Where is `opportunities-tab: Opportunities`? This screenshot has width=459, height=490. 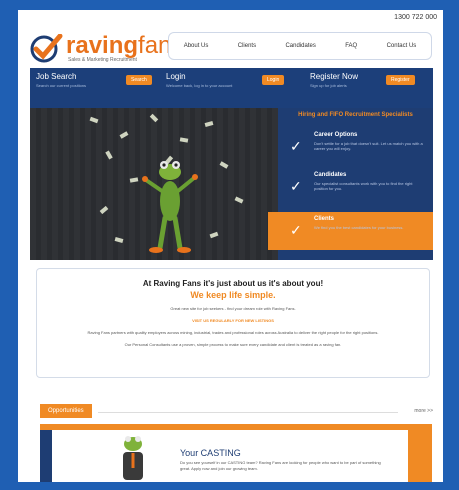
opportunities-tab: Opportunities is located at coordinates (66, 411).